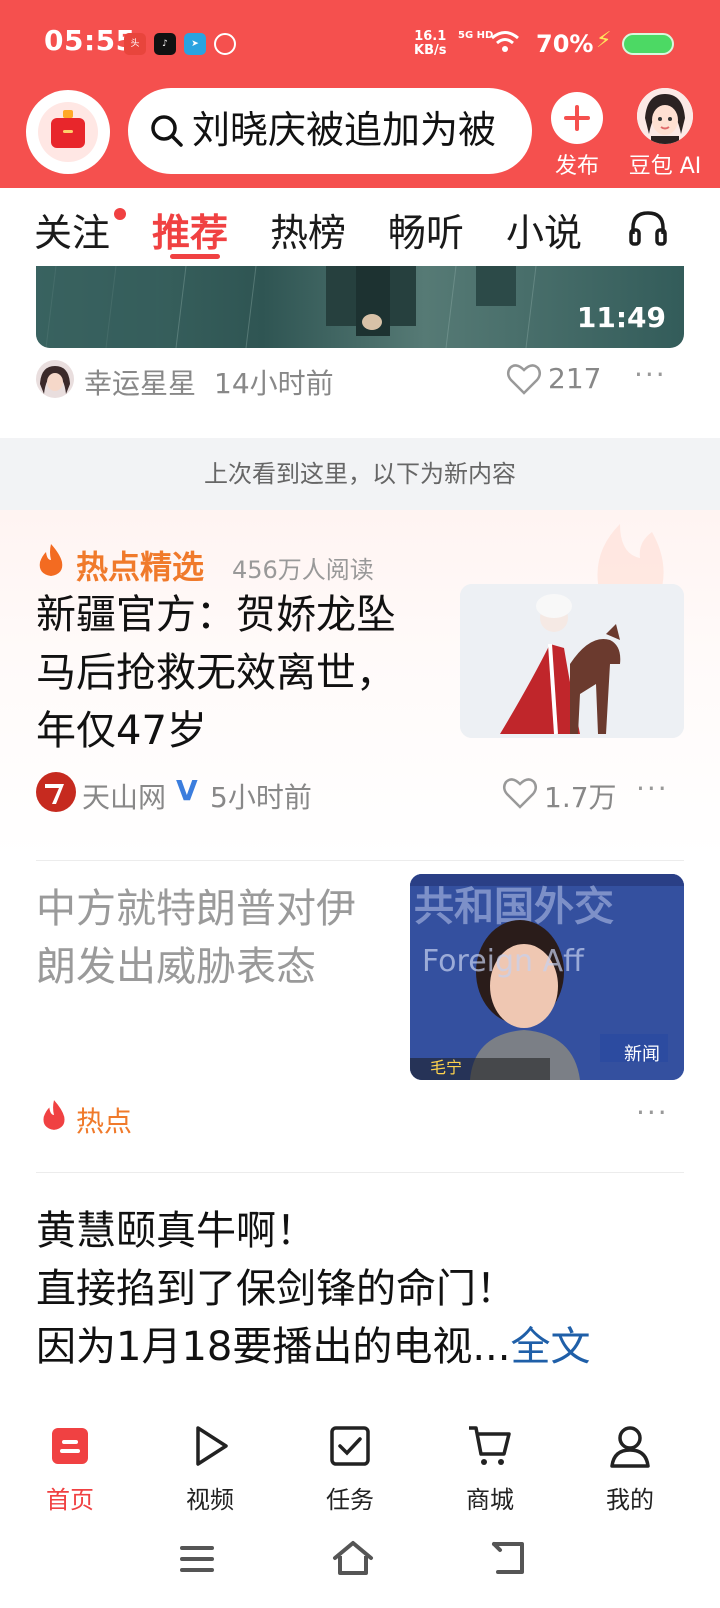 The width and height of the screenshot is (720, 1608). I want to click on flame-watermark-icon, so click(630, 559).